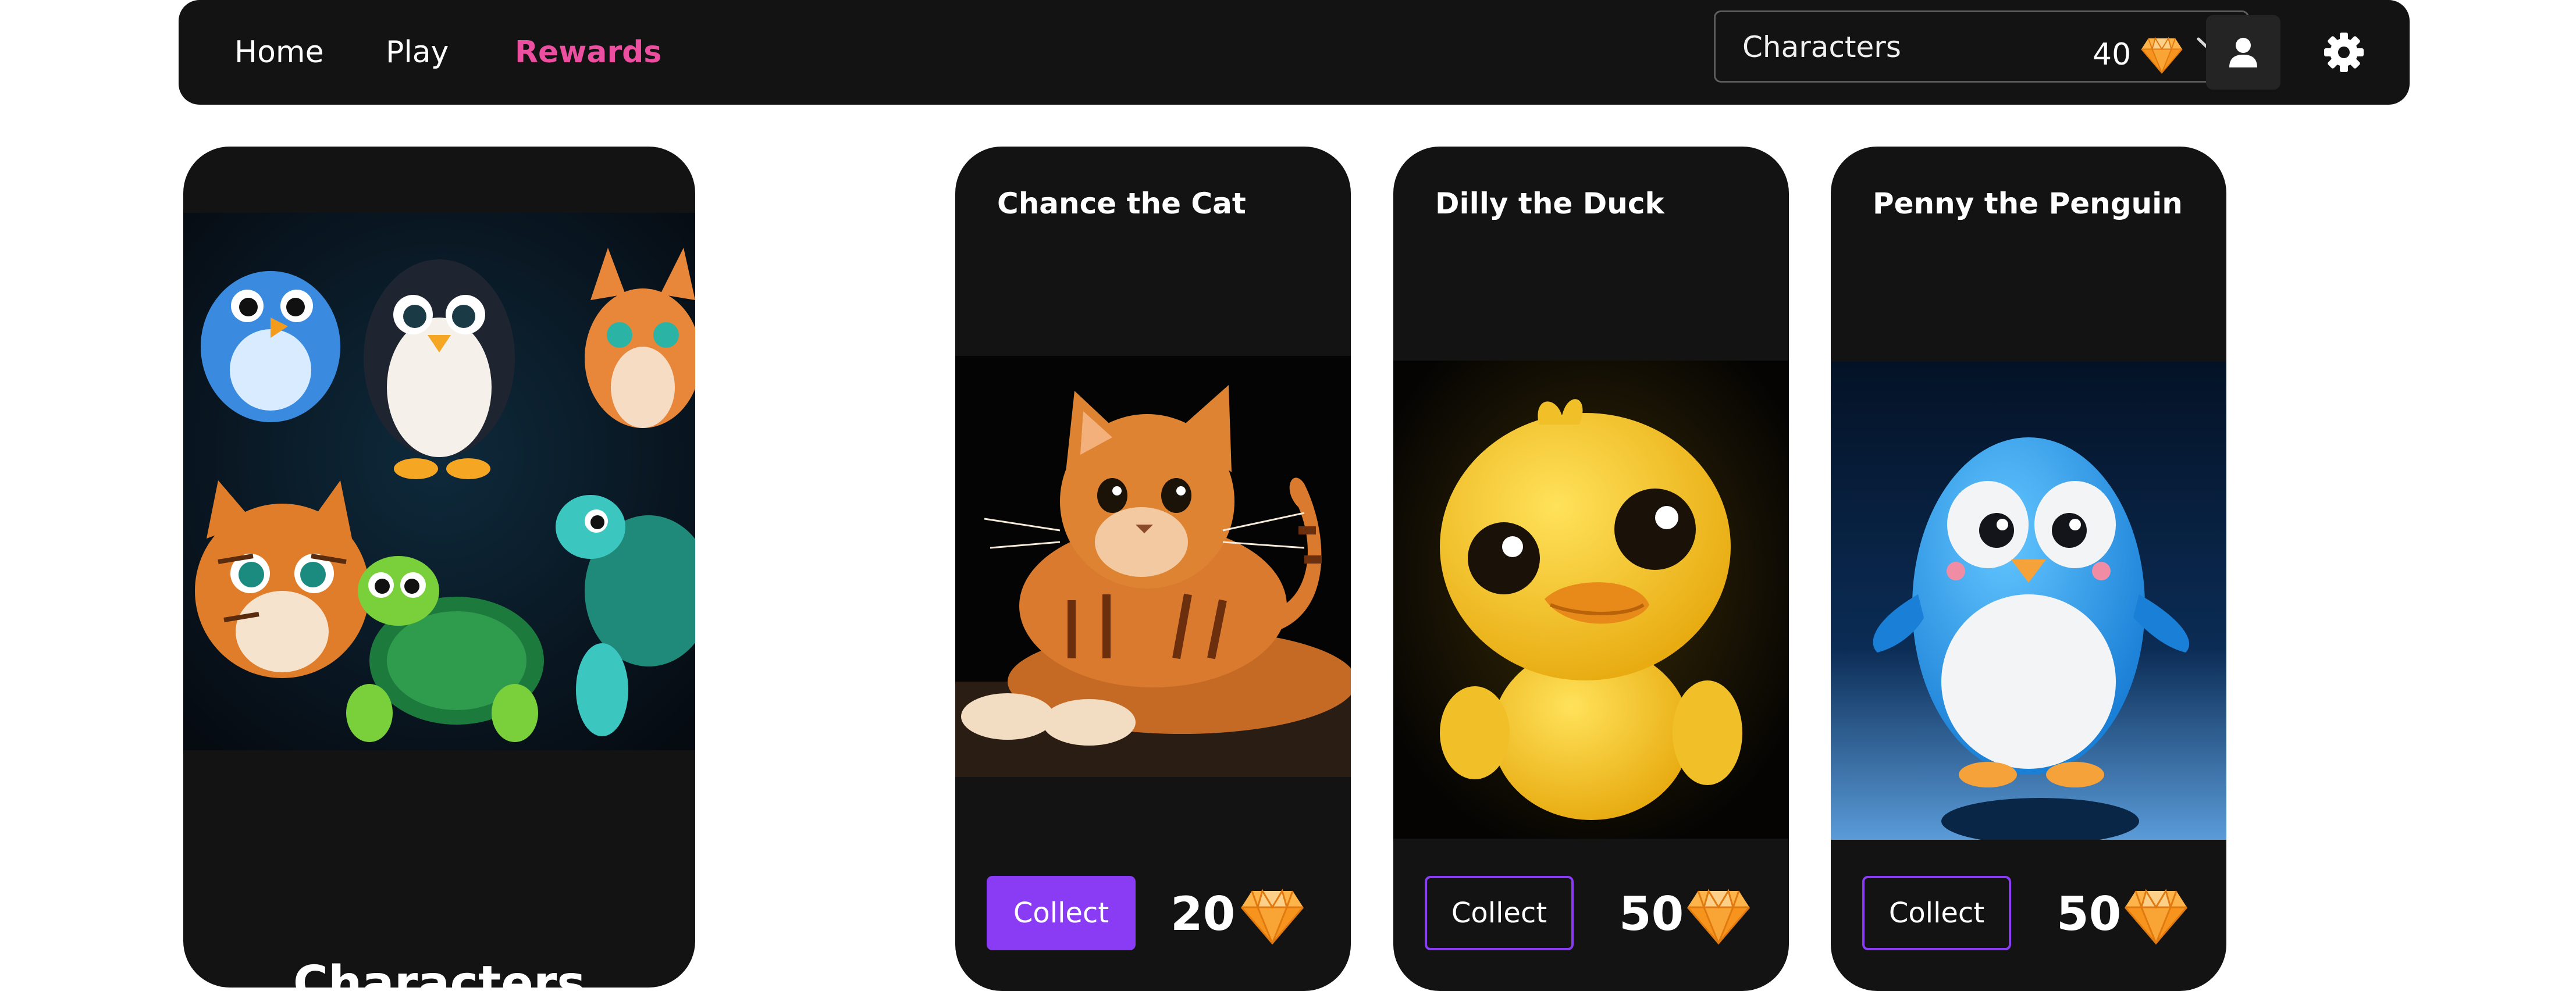  I want to click on reward-card-title: Dilly the Duck, so click(1549, 203).